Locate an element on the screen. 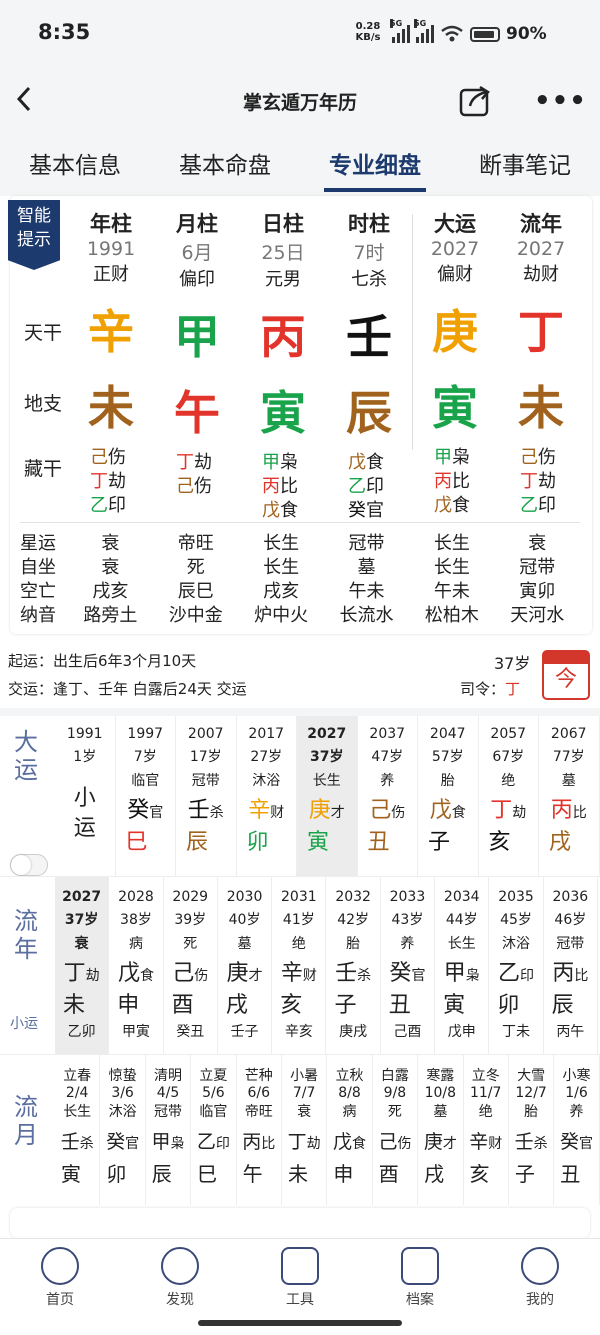  liuyue-jieqi: 寒露 is located at coordinates (440, 1076).